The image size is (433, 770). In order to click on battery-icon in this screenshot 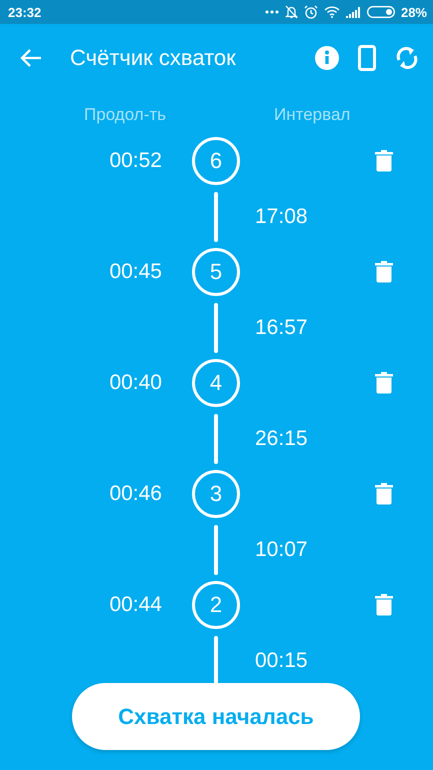, I will do `click(380, 12)`.